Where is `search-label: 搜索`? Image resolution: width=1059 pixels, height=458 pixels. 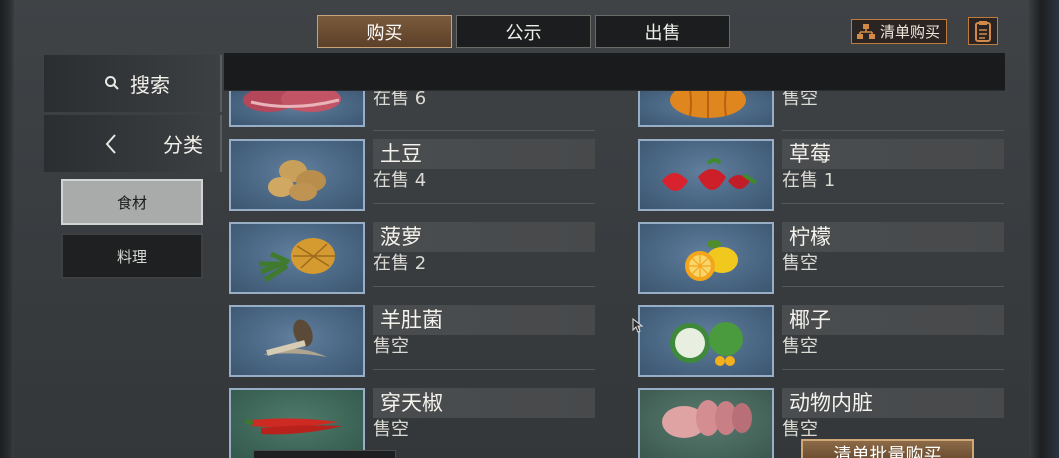 search-label: 搜索 is located at coordinates (150, 85).